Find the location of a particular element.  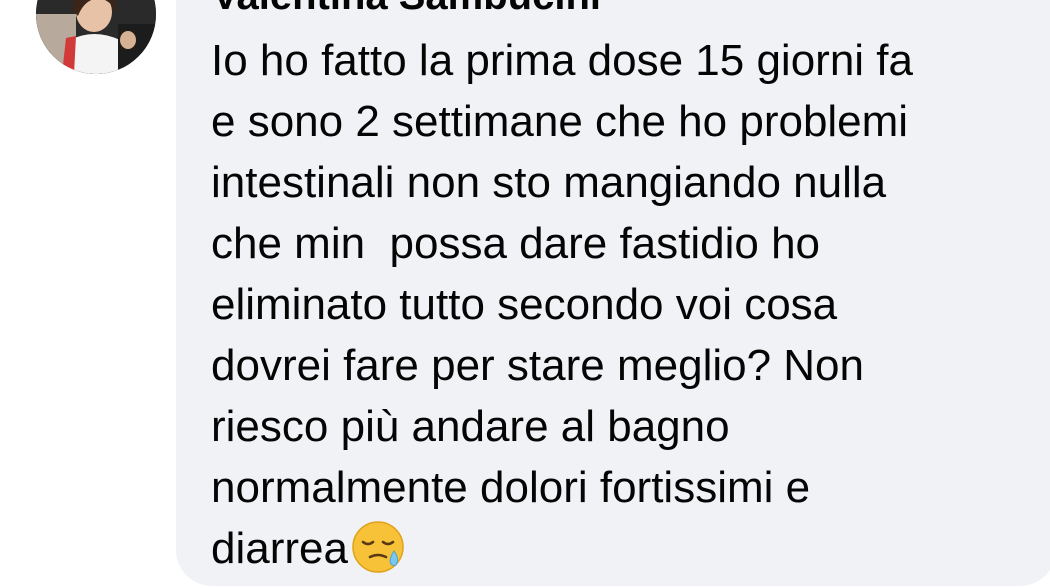

avatar is located at coordinates (96, 37).